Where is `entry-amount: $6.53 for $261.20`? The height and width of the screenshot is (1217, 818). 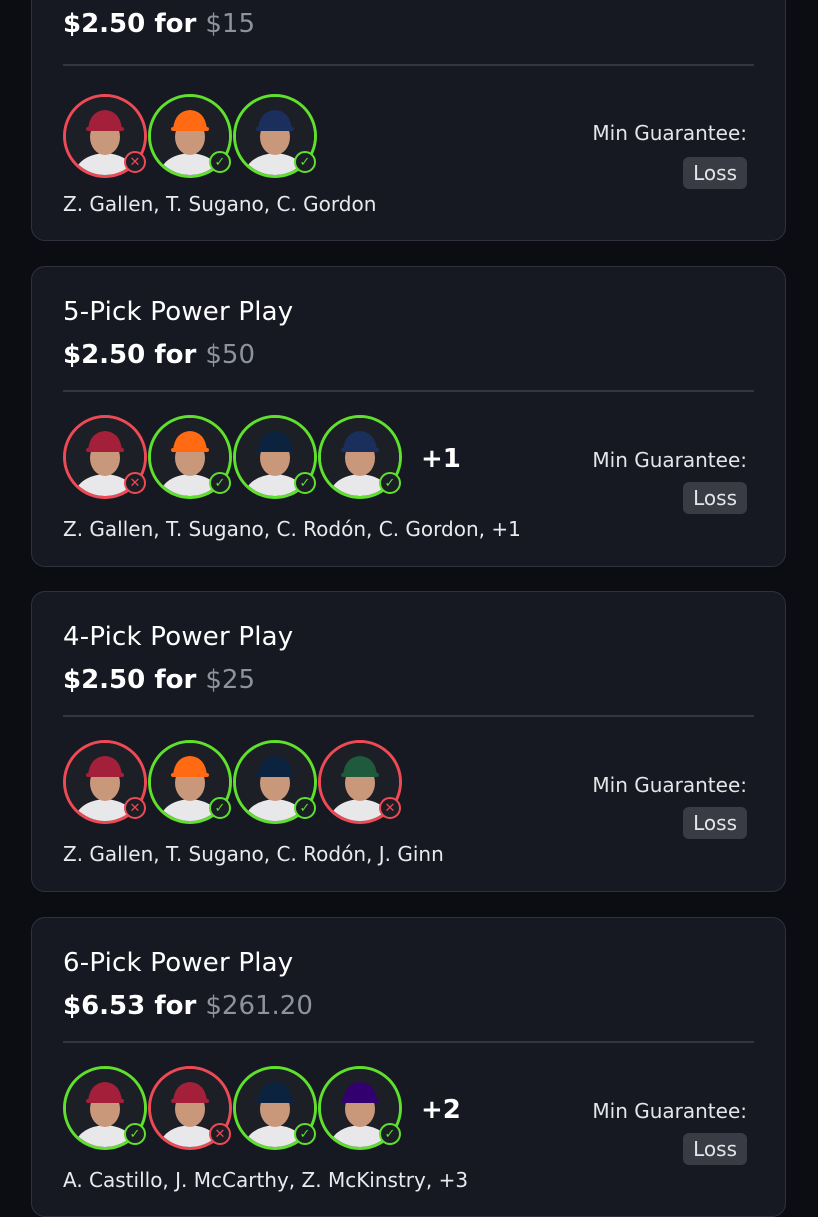
entry-amount: $6.53 for $261.20 is located at coordinates (188, 1006).